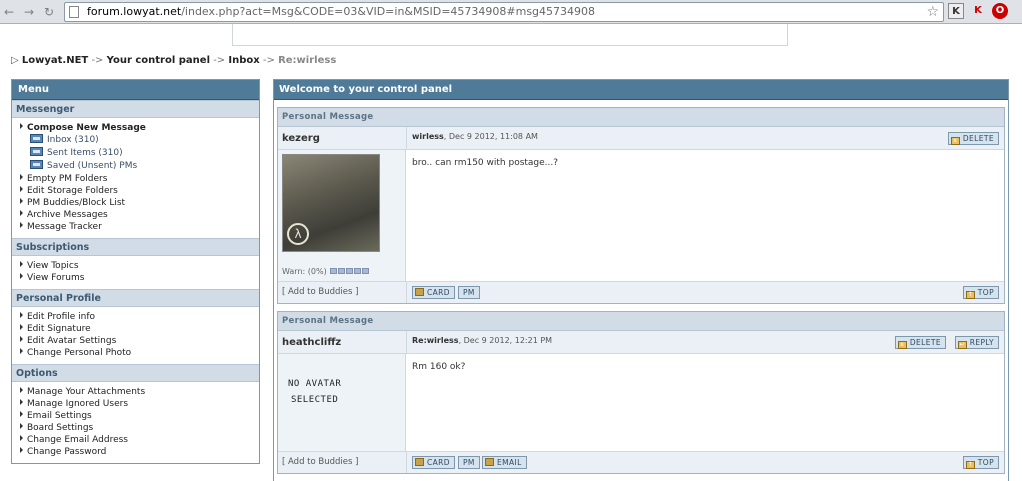 The height and width of the screenshot is (481, 1022). I want to click on edit-storage-folders-link: Edit Storage Folders, so click(135, 191).